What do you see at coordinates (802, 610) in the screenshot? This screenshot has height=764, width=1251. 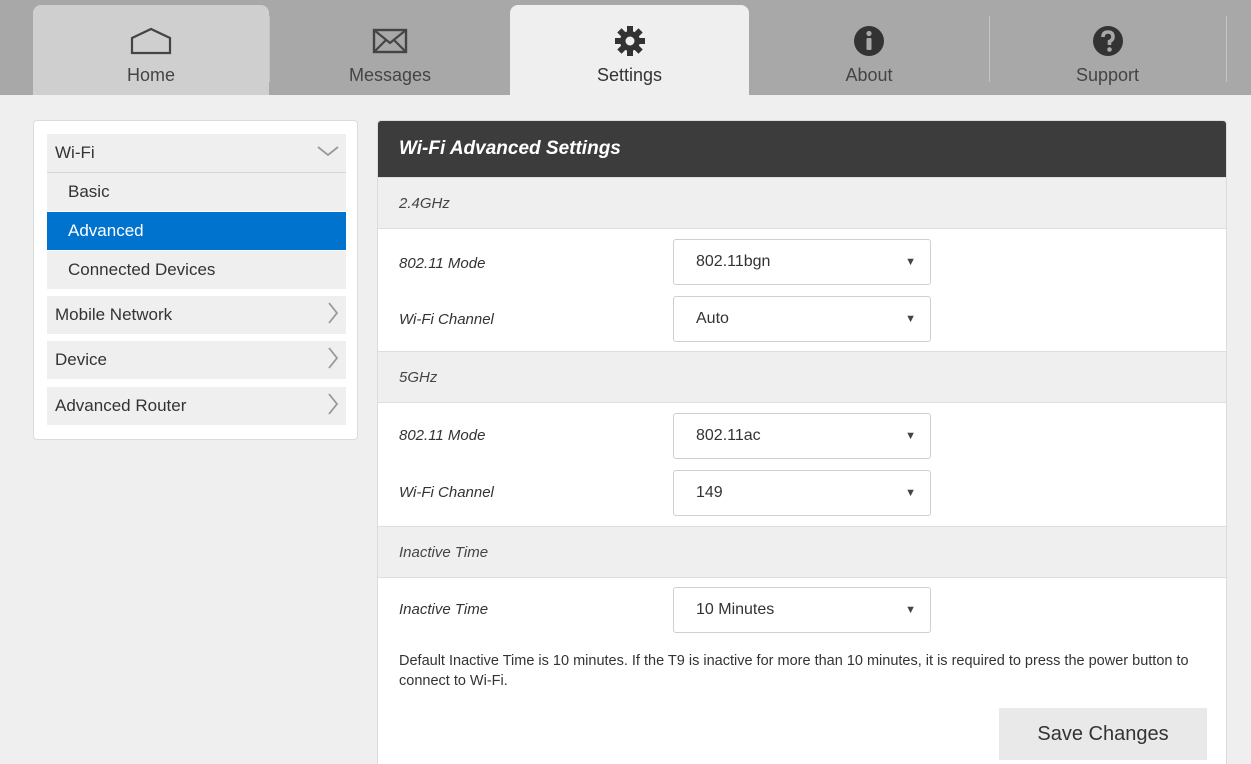 I see `inactive-time-select: 10 Minutes ▼` at bounding box center [802, 610].